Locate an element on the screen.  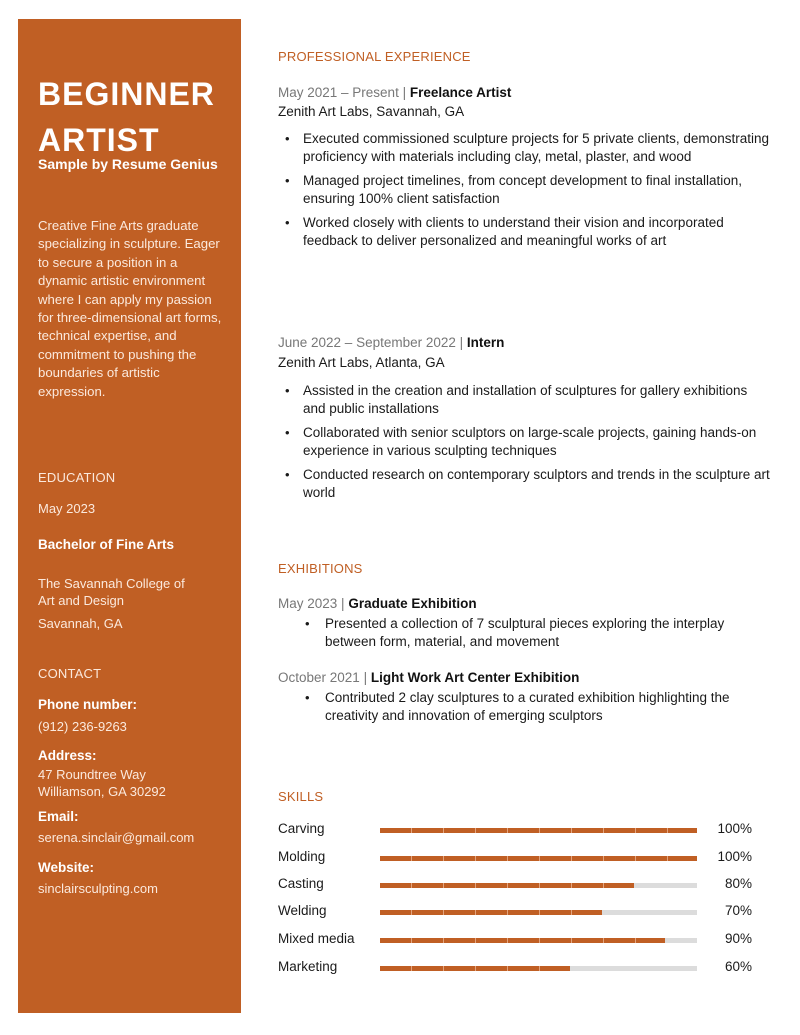
school-line-2: Art and Design is located at coordinates (81, 600).